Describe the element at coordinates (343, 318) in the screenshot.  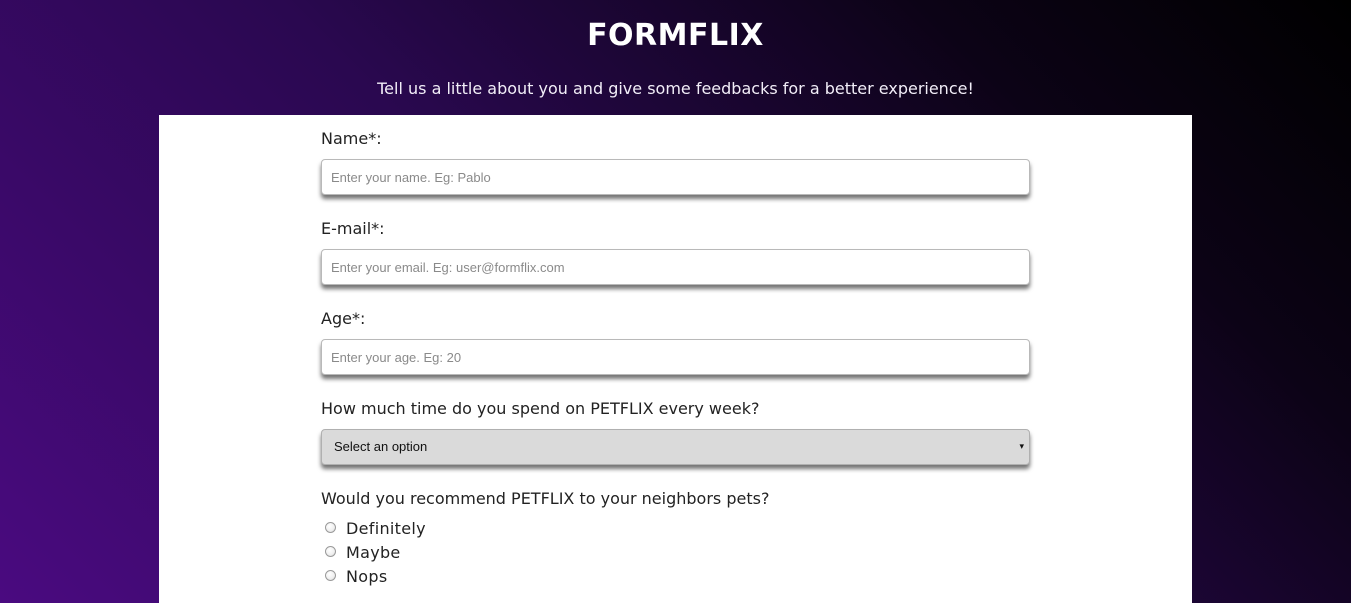
I see `age-label: Age*:` at that location.